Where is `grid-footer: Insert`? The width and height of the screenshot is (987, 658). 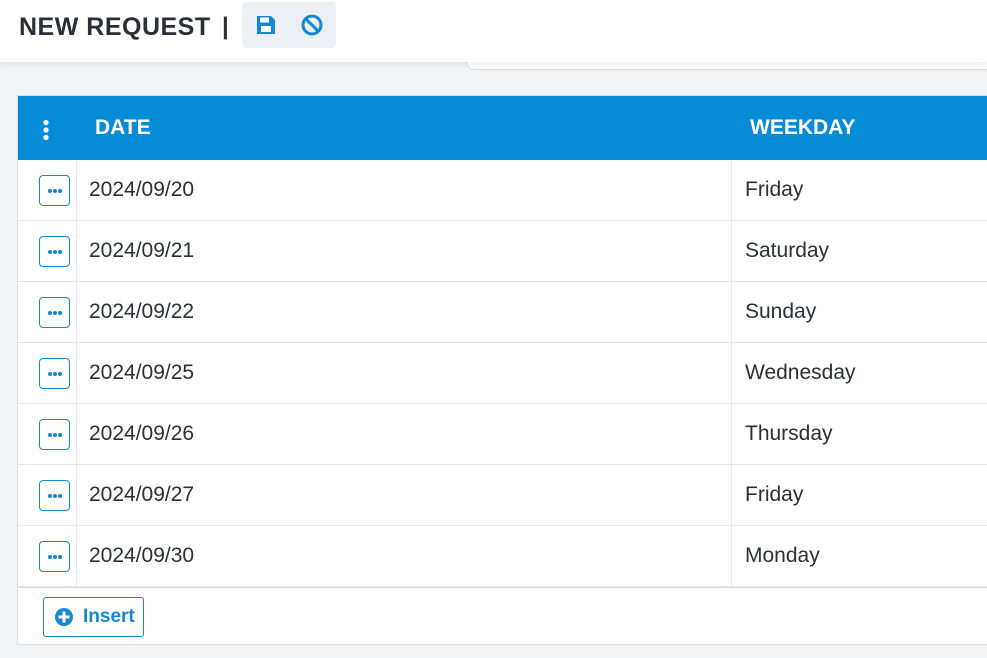 grid-footer: Insert is located at coordinates (502, 616).